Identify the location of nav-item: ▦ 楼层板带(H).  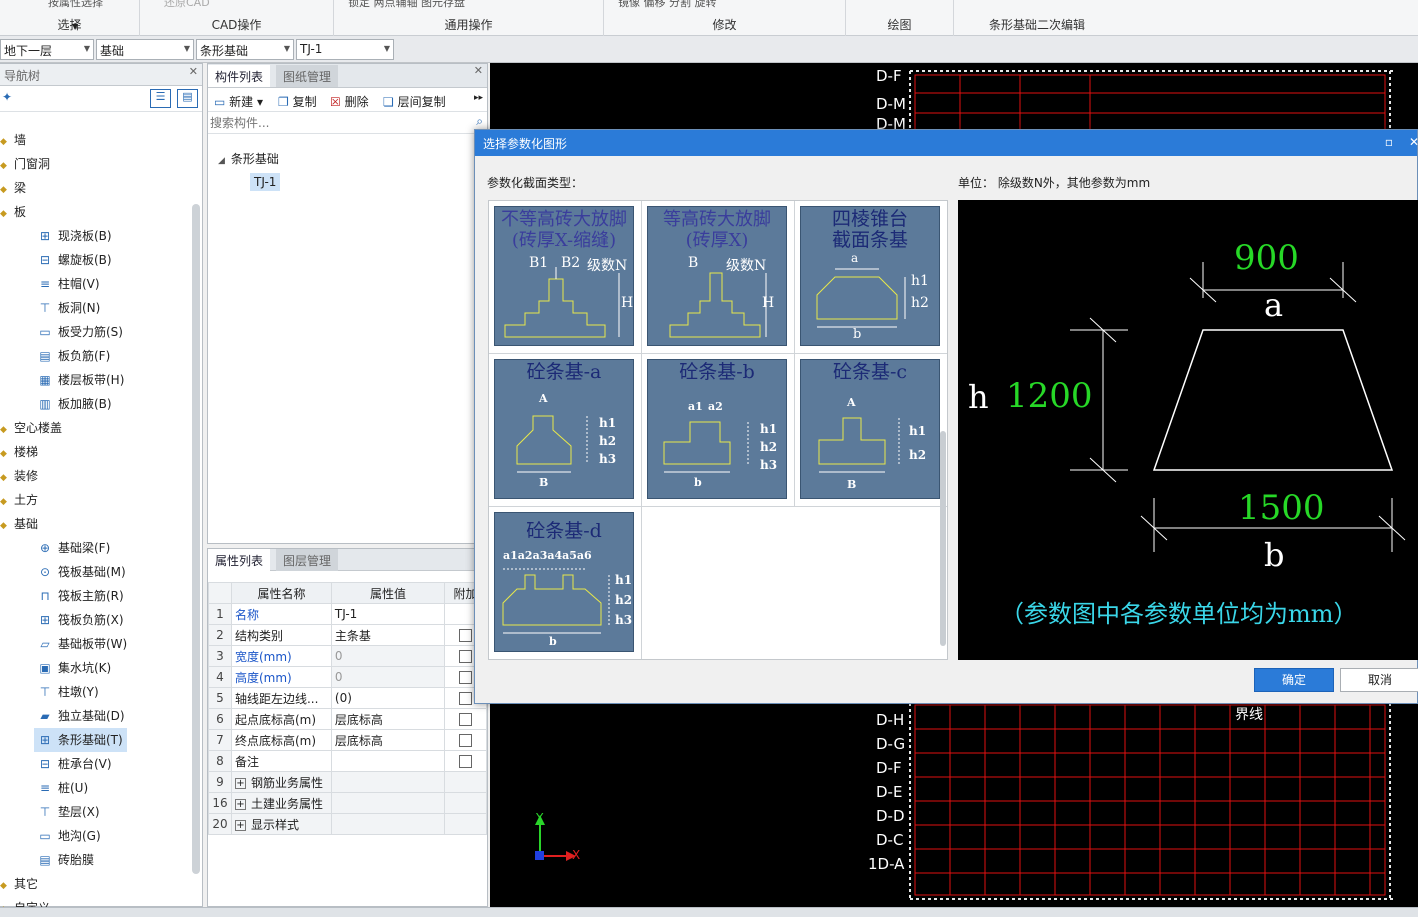
(81, 380).